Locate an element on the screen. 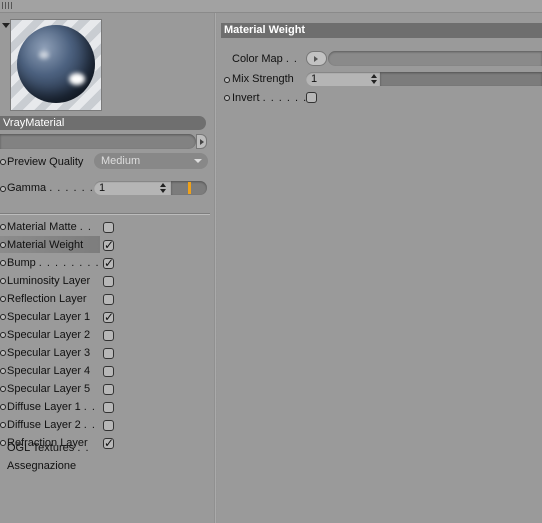  layer-label-text: Diffuse Layer 1 is located at coordinates (44, 407).